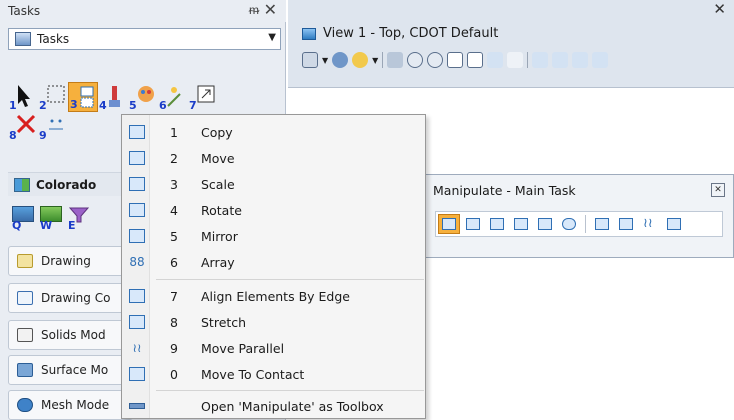 The height and width of the screenshot is (420, 734). I want to click on move-parallel-icon: ≀≀, so click(648, 223).